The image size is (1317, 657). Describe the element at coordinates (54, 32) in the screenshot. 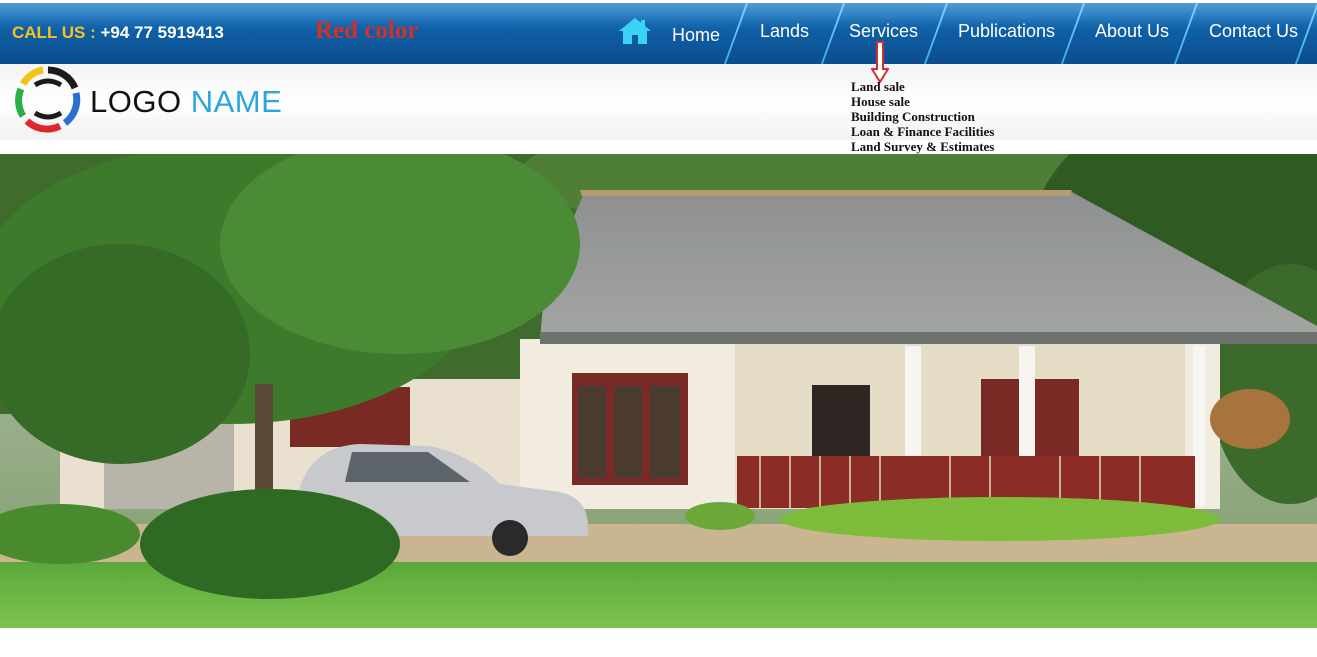

I see `call-us-label: CALL US :` at that location.